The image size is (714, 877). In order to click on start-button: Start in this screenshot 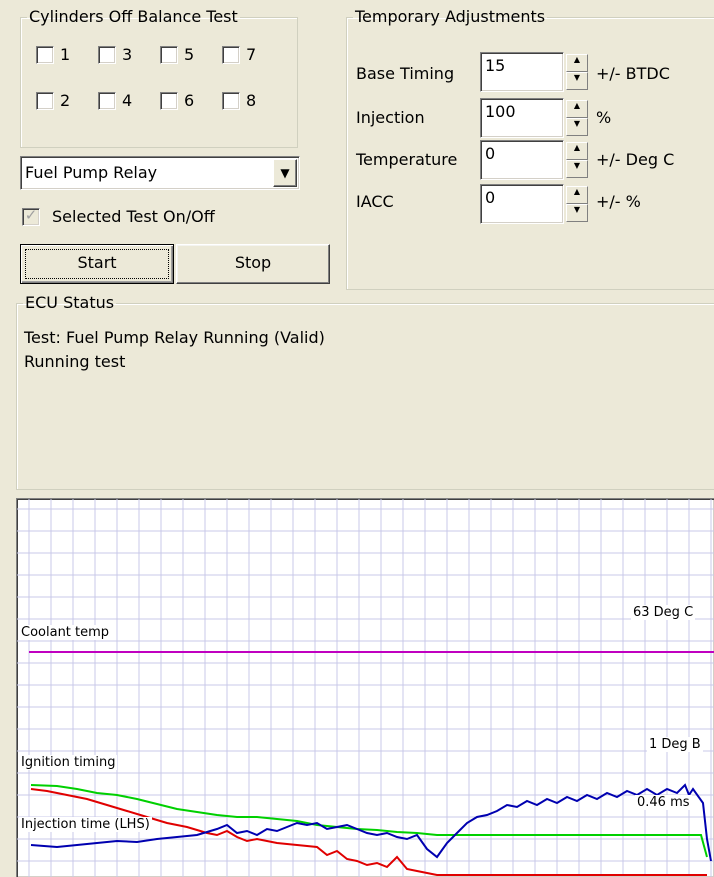, I will do `click(97, 264)`.